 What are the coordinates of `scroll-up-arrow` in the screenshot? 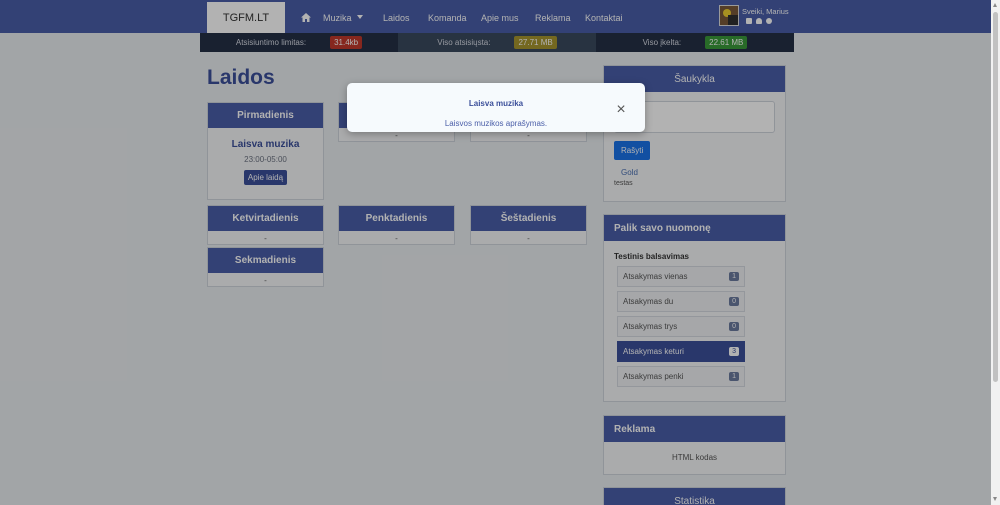 It's located at (995, 5).